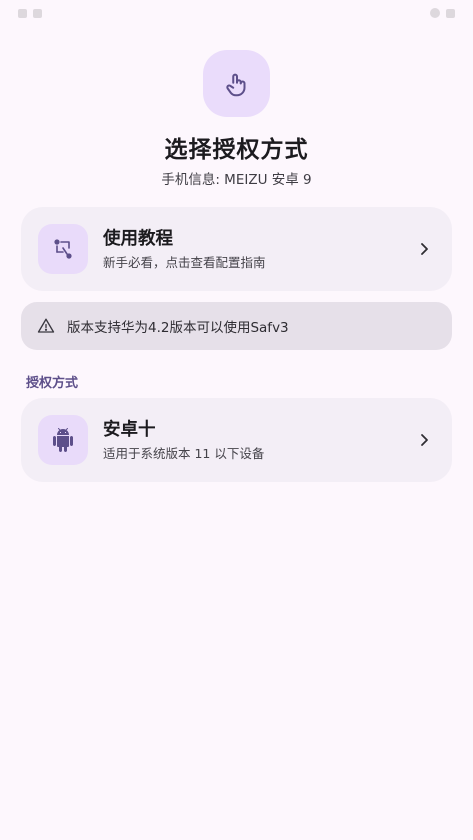 This screenshot has width=473, height=840. I want to click on page-title: 选择授权方式, so click(236, 150).